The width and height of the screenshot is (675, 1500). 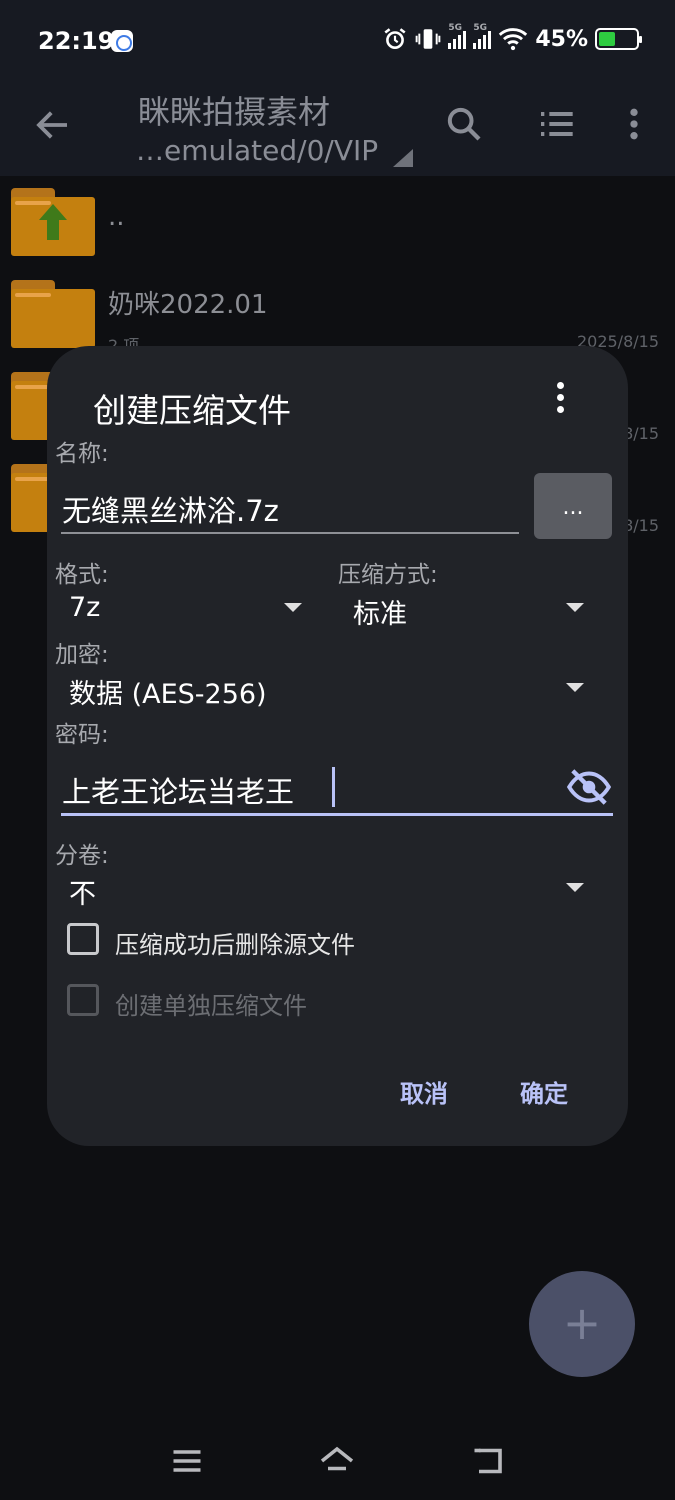 I want to click on encryption-dropdown-icon, so click(x=575, y=687).